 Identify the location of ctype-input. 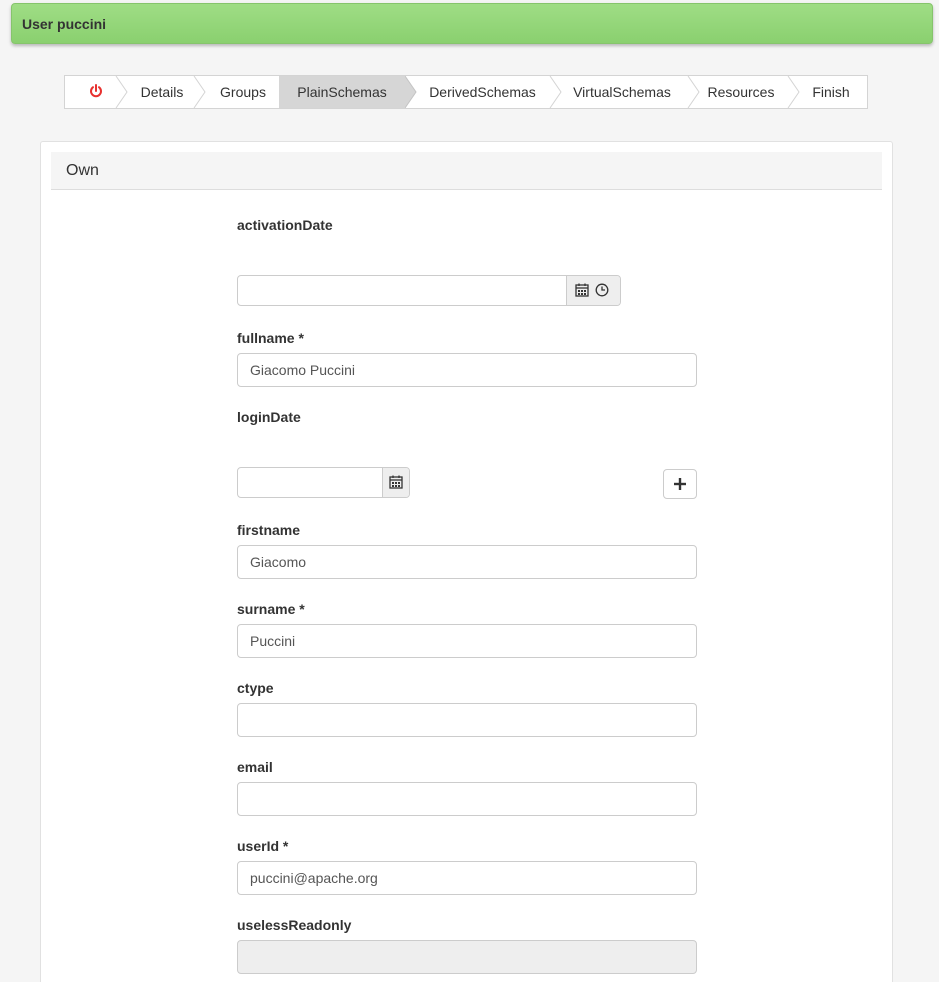
(467, 720).